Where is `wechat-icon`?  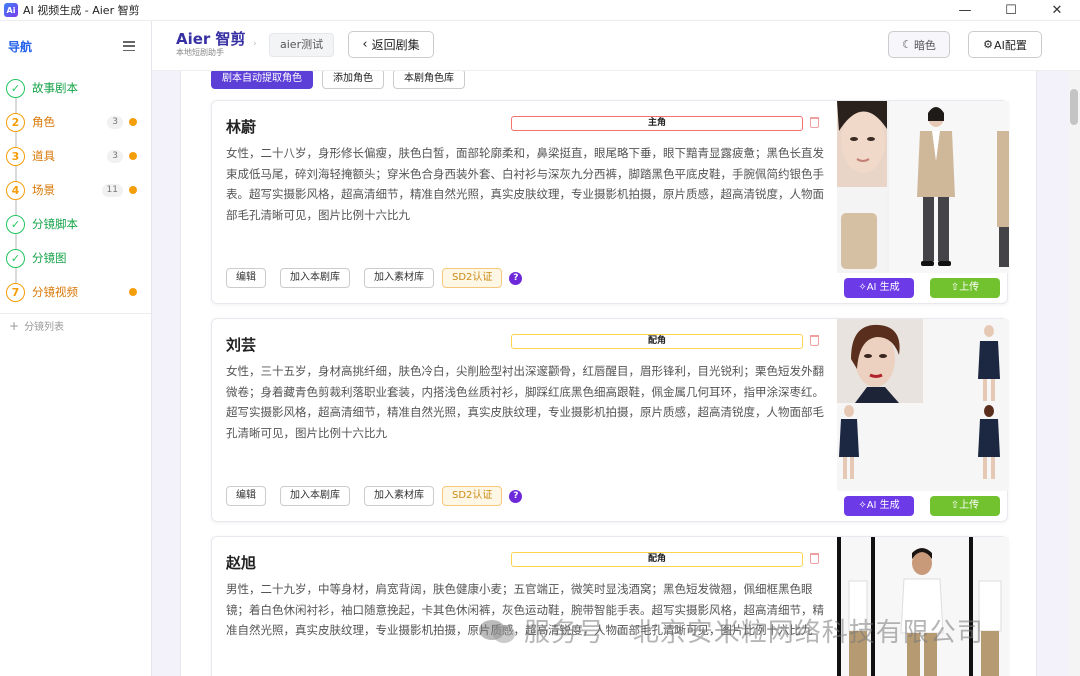
wechat-icon is located at coordinates (497, 631).